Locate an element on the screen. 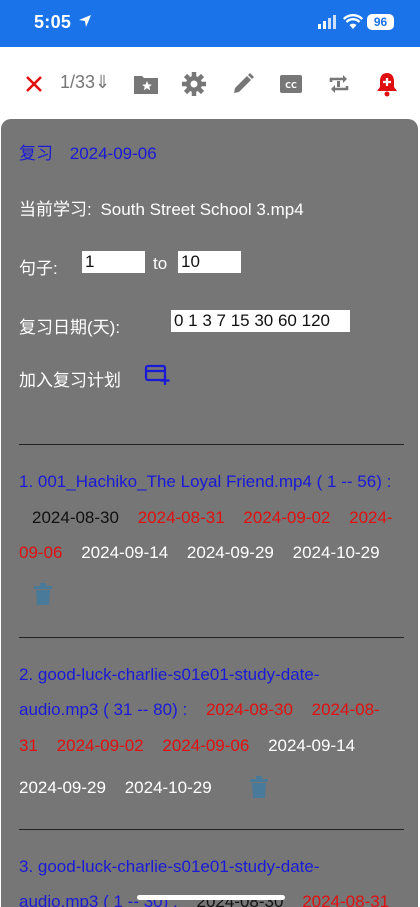 This screenshot has width=420, height=907. pencil-icon is located at coordinates (244, 83).